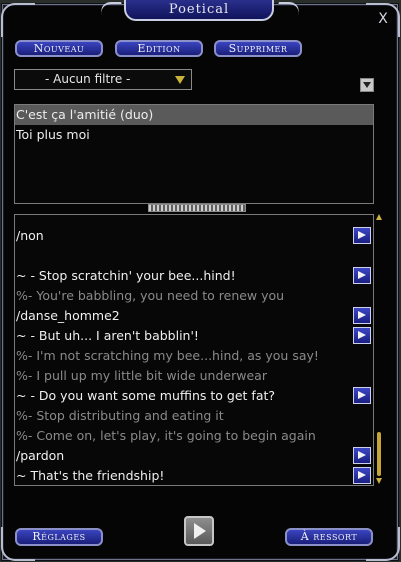 This screenshot has height=562, width=401. Describe the element at coordinates (199, 10) in the screenshot. I see `window-title: Poetical` at that location.